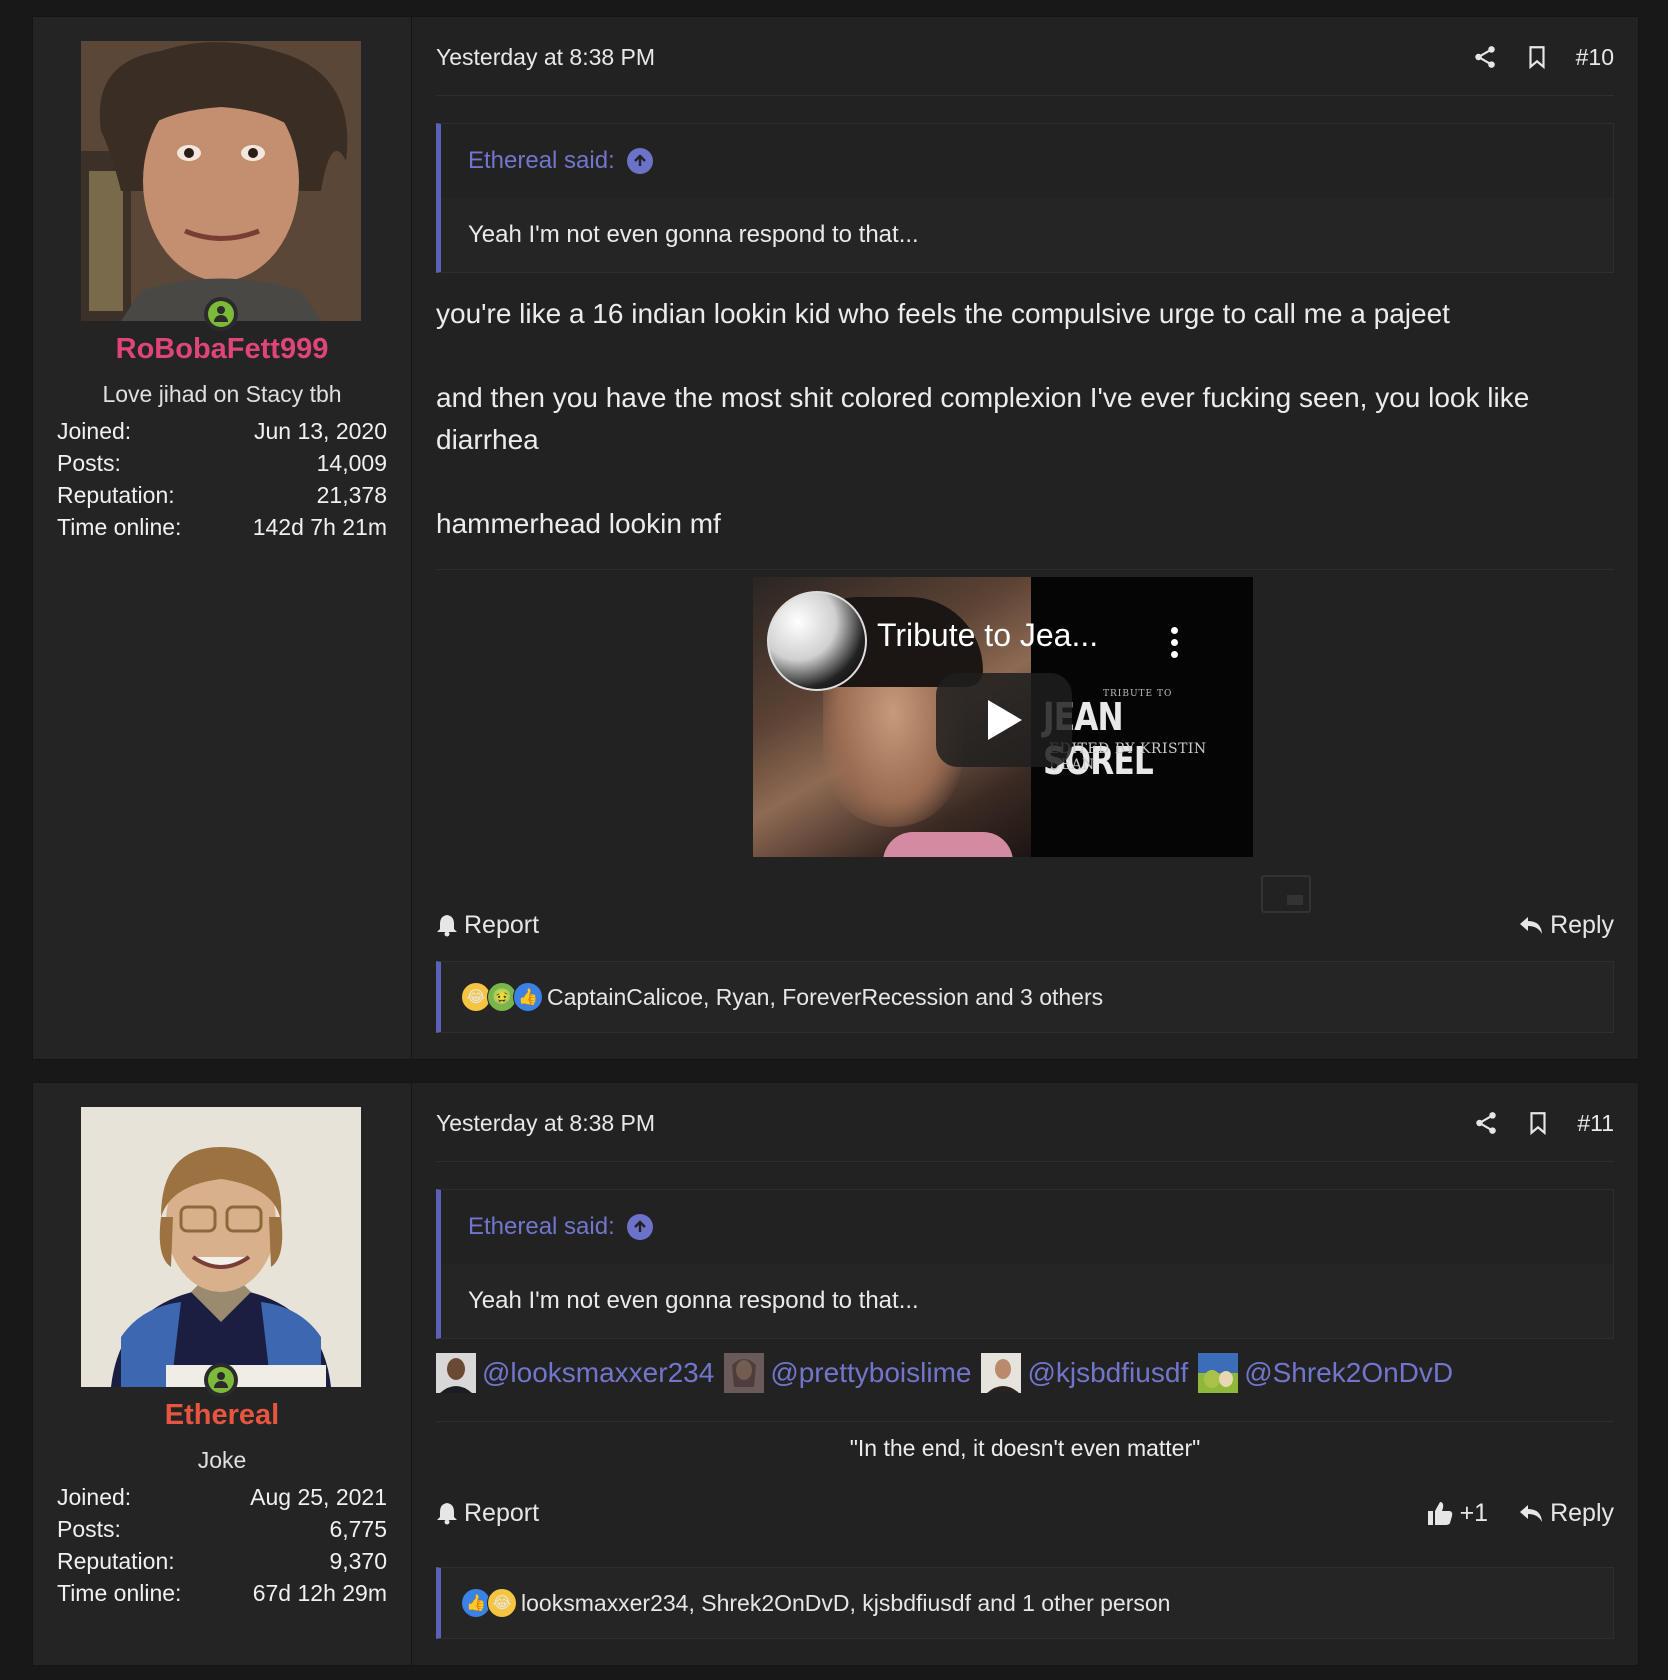  I want to click on online-status-icon, so click(221, 314).